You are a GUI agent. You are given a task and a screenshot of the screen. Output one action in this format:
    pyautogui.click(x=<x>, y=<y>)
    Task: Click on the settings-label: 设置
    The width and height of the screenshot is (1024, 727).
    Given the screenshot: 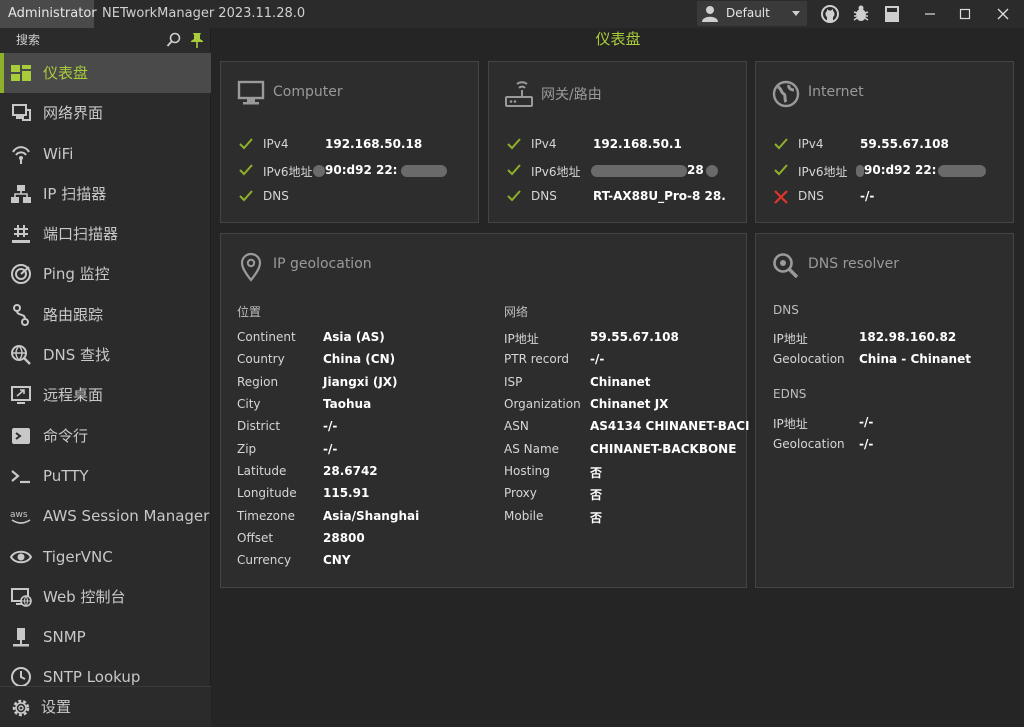 What is the action you would take?
    pyautogui.click(x=56, y=707)
    